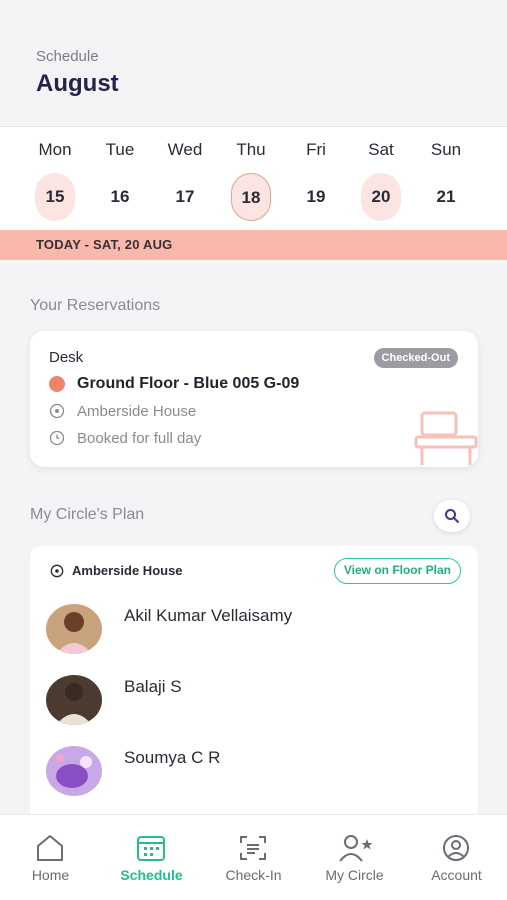  I want to click on reservation-type: Desk, so click(66, 357).